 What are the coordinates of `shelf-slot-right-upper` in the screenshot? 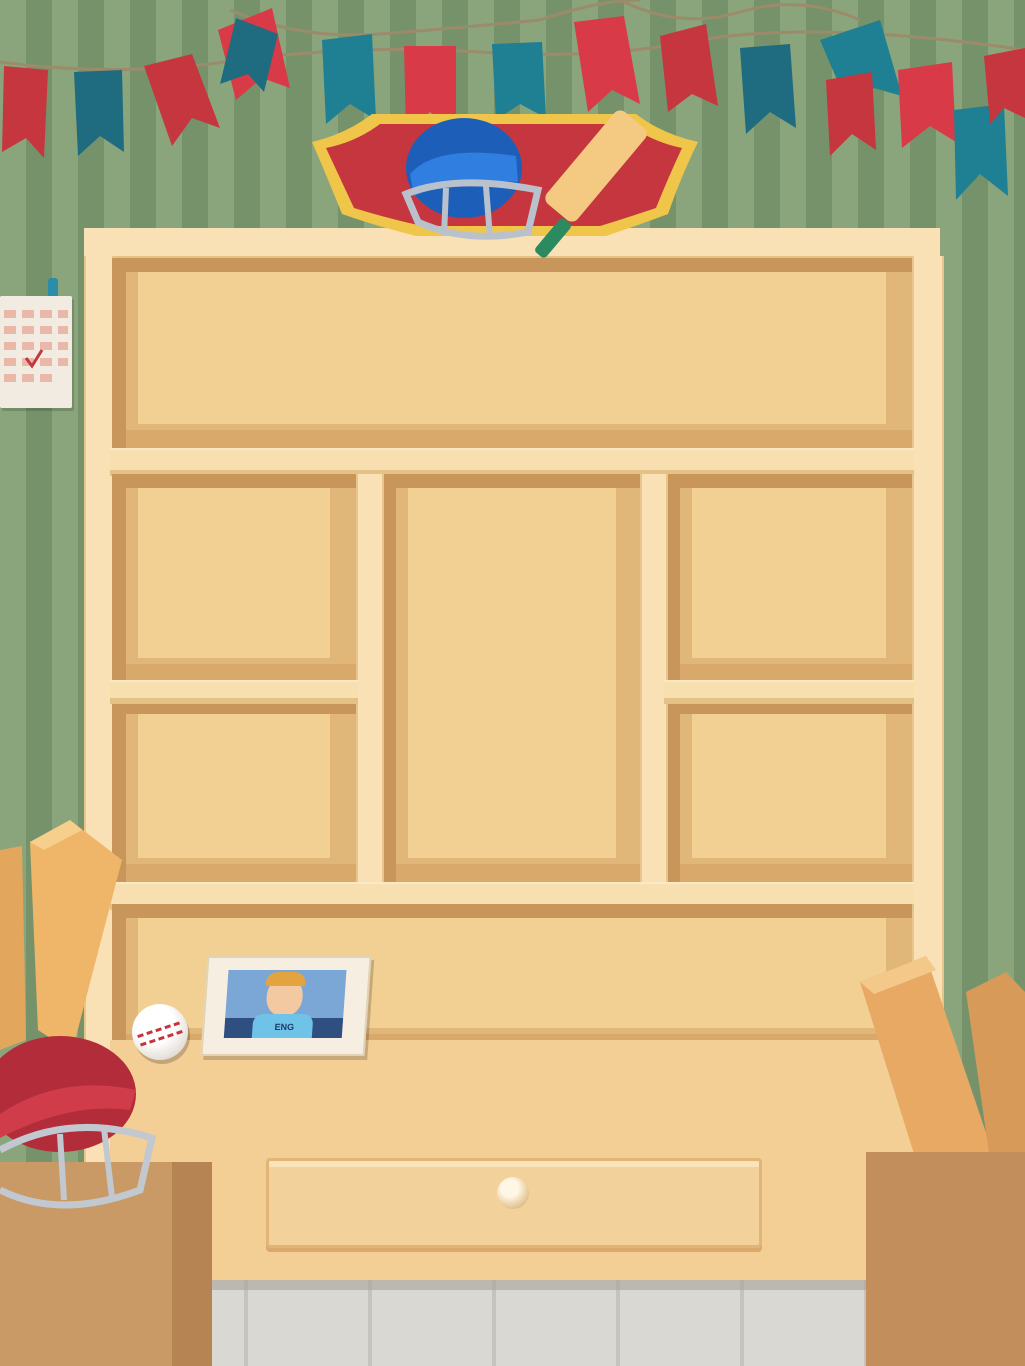 It's located at (789, 578).